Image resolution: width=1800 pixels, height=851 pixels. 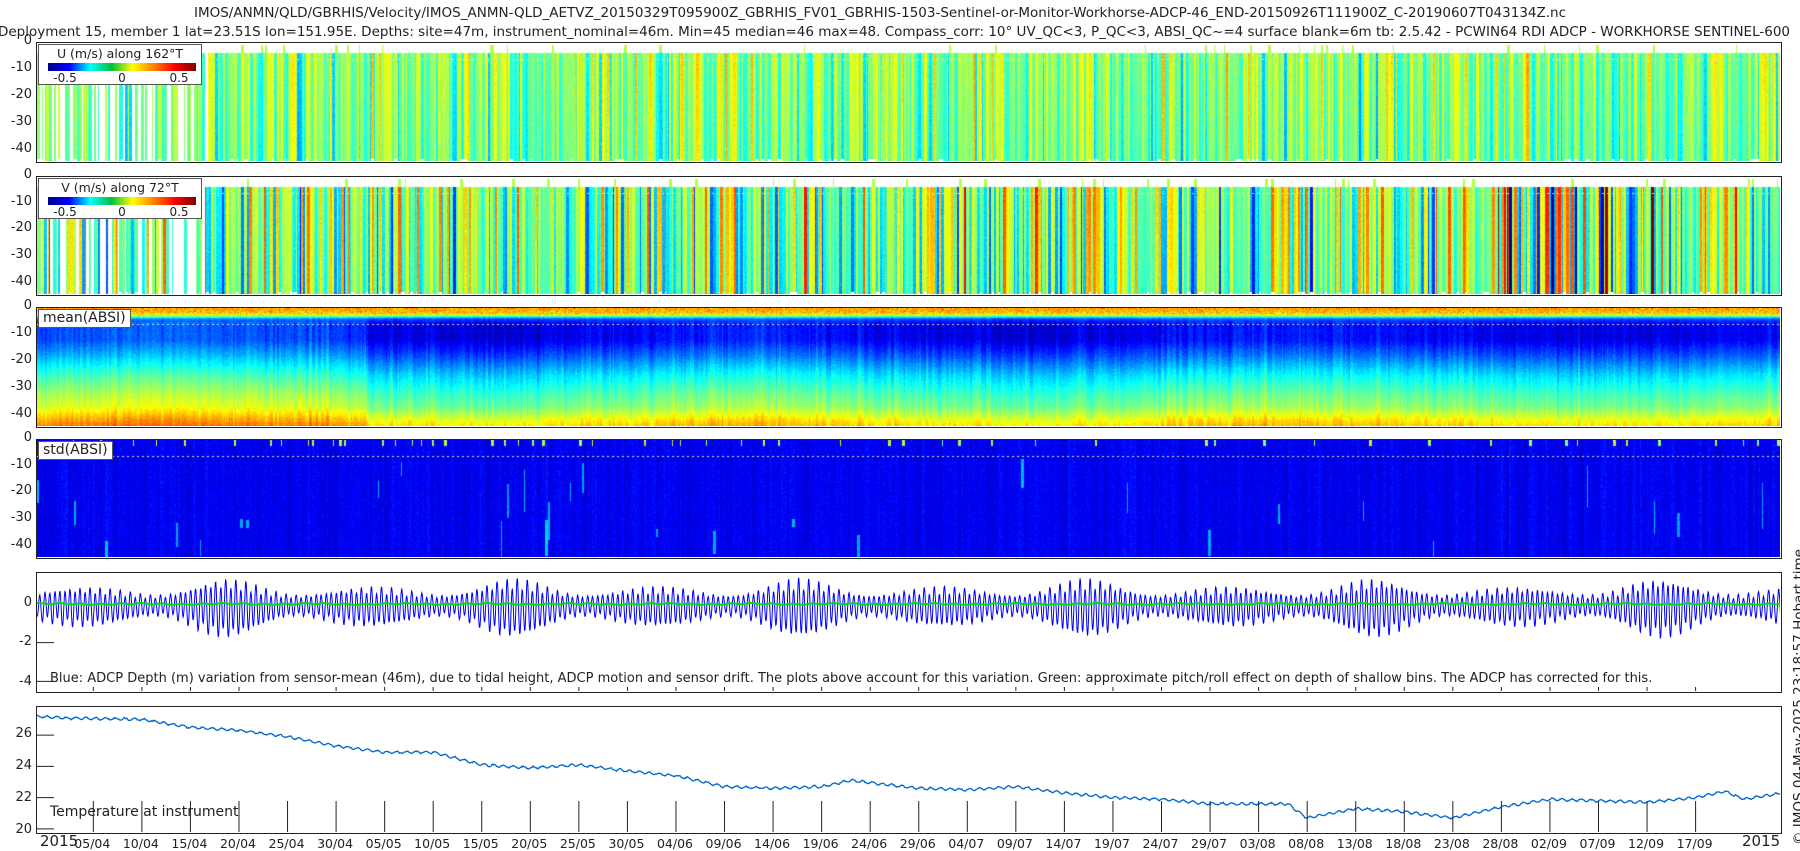 I want to click on x-tick-label: 09/06, so click(x=723, y=843).